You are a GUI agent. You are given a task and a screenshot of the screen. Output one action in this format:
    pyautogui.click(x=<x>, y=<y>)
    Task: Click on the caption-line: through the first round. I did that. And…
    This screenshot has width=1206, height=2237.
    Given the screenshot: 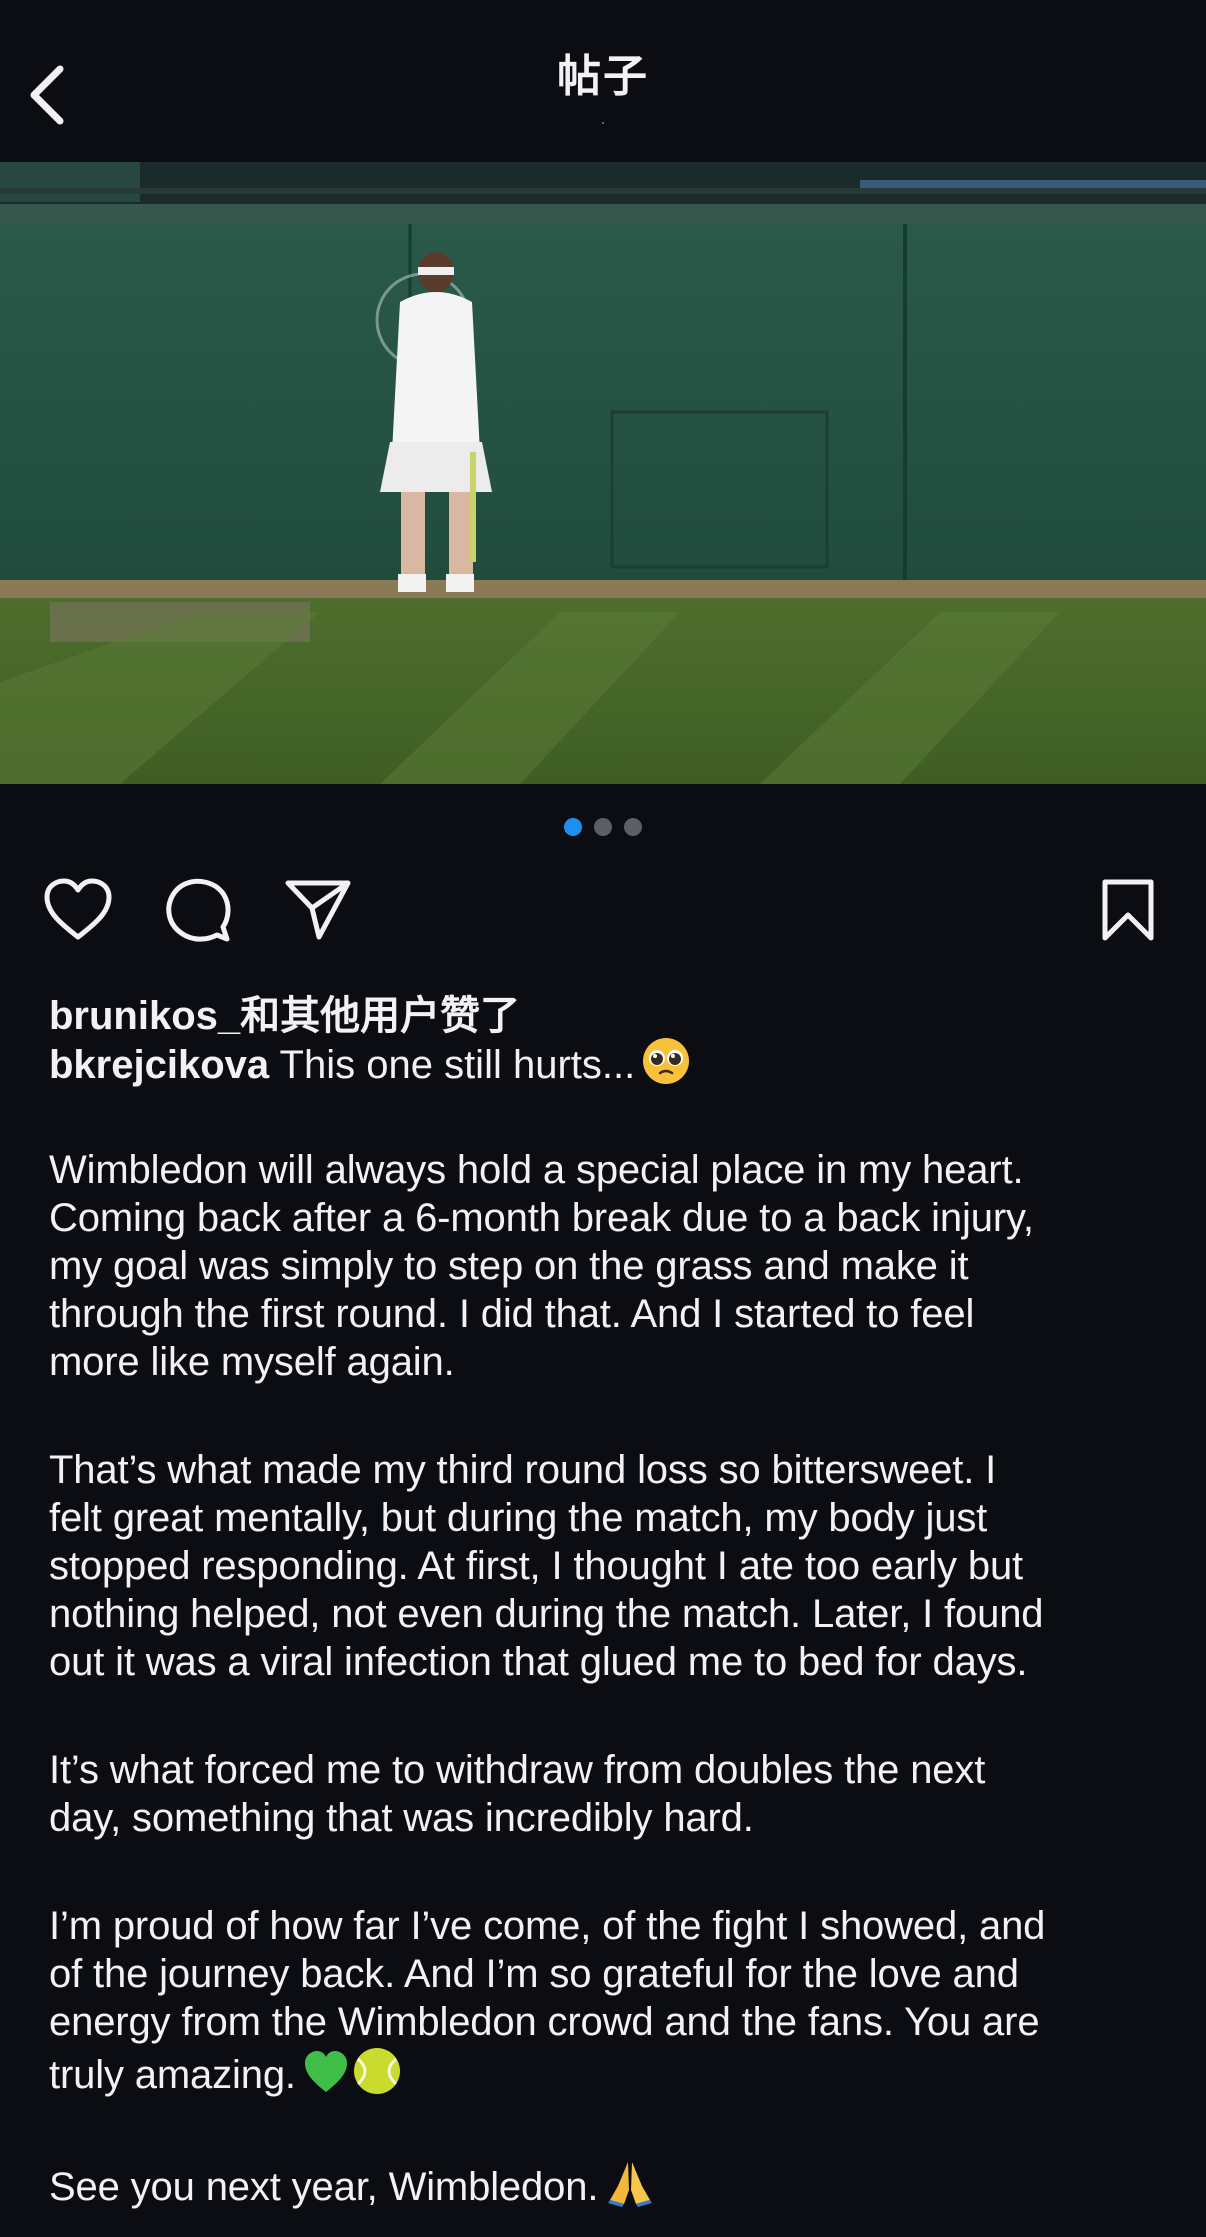 What is the action you would take?
    pyautogui.click(x=512, y=1314)
    